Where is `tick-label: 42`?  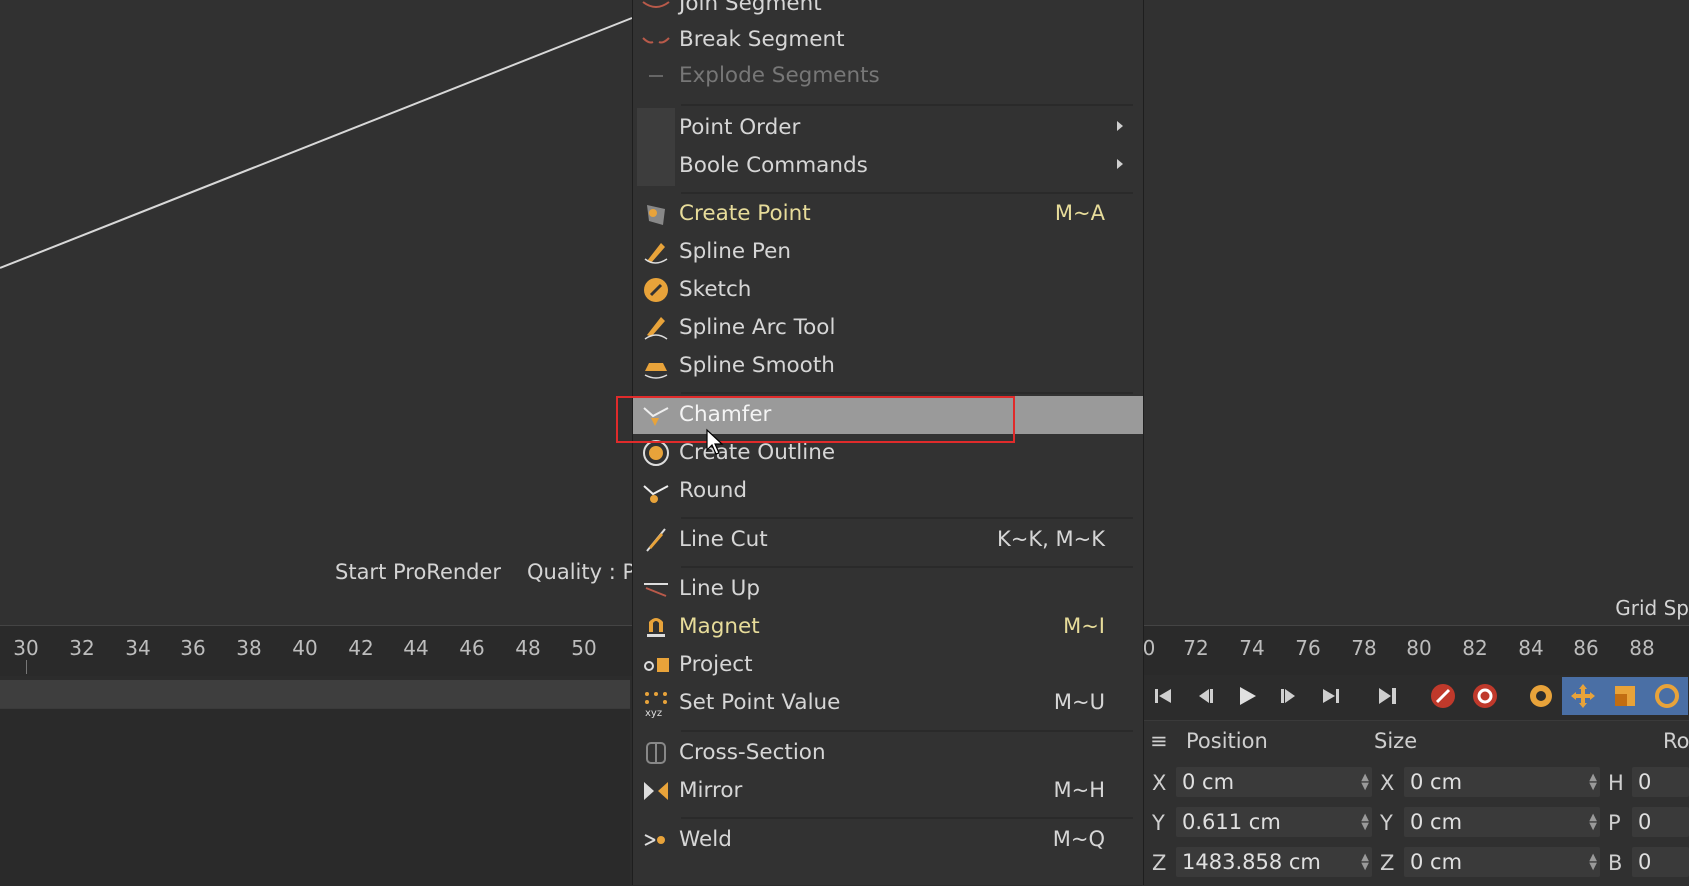
tick-label: 42 is located at coordinates (361, 648).